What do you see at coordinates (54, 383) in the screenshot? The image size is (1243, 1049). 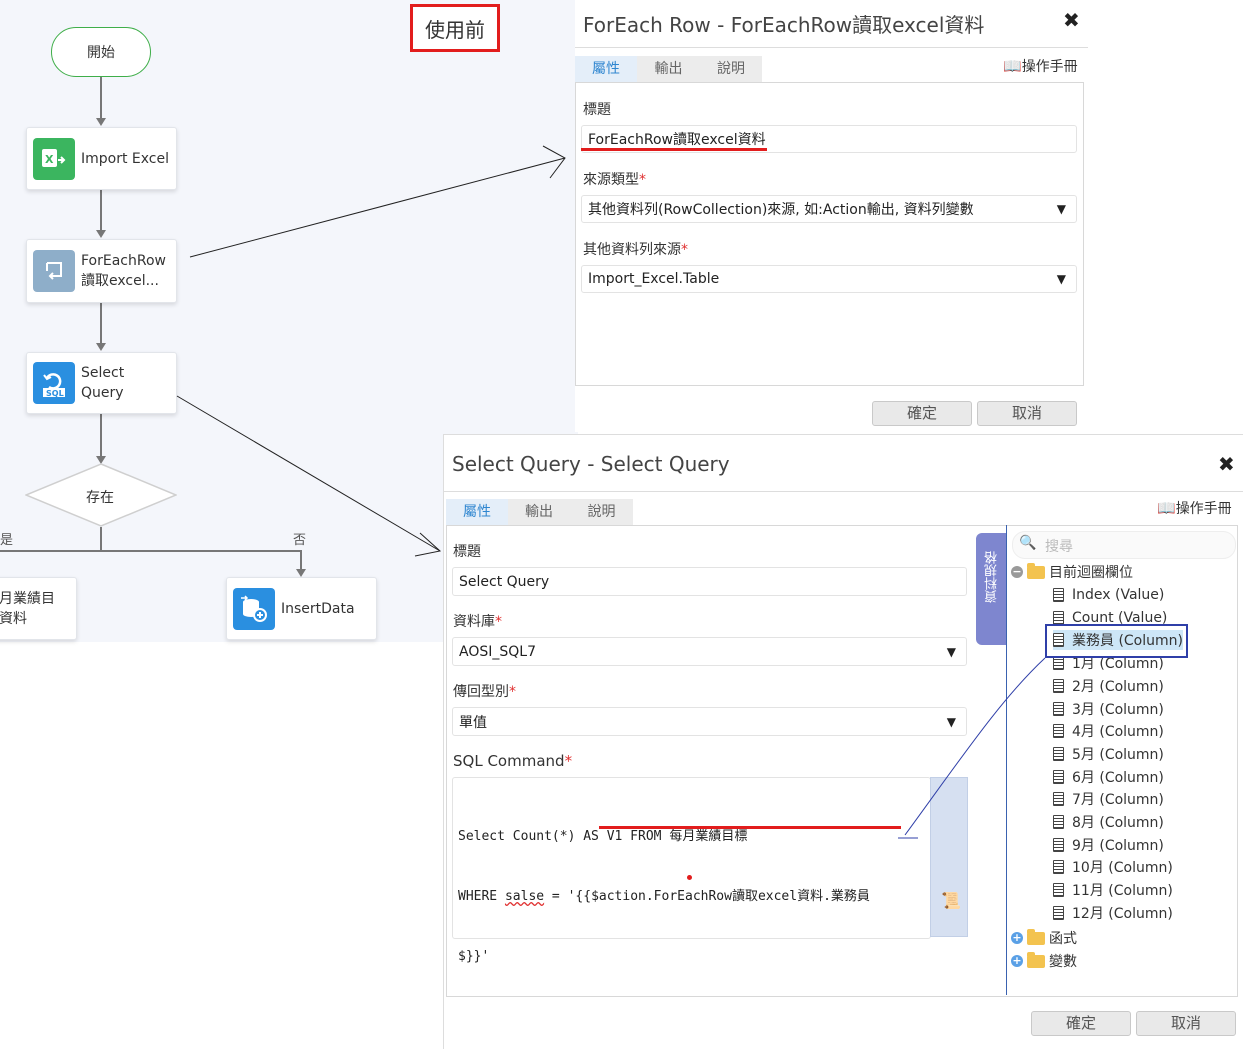 I see `sql-icon: SQL` at bounding box center [54, 383].